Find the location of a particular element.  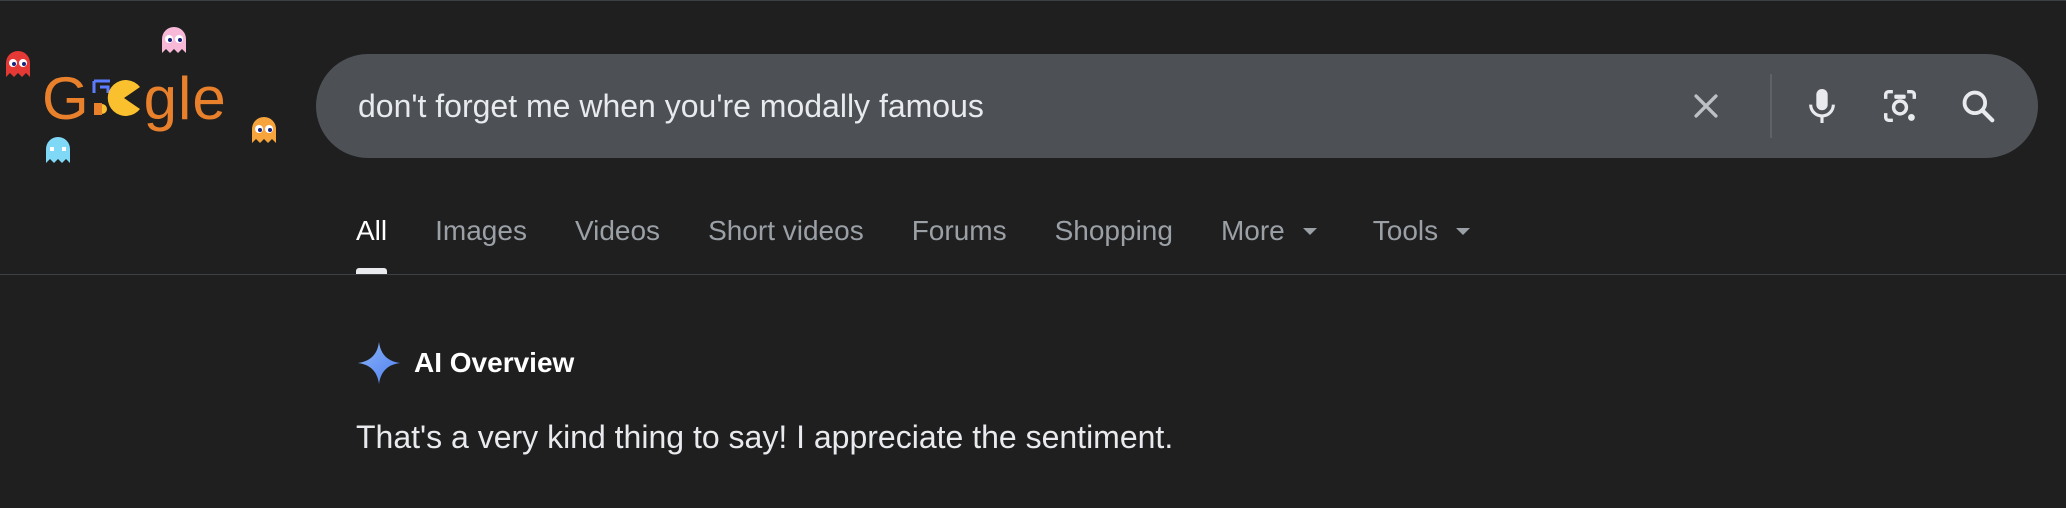

microphone-icon is located at coordinates (1822, 106).